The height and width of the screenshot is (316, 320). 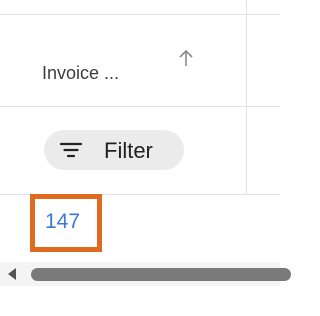 I want to click on selected-cell: 147, so click(x=66, y=223).